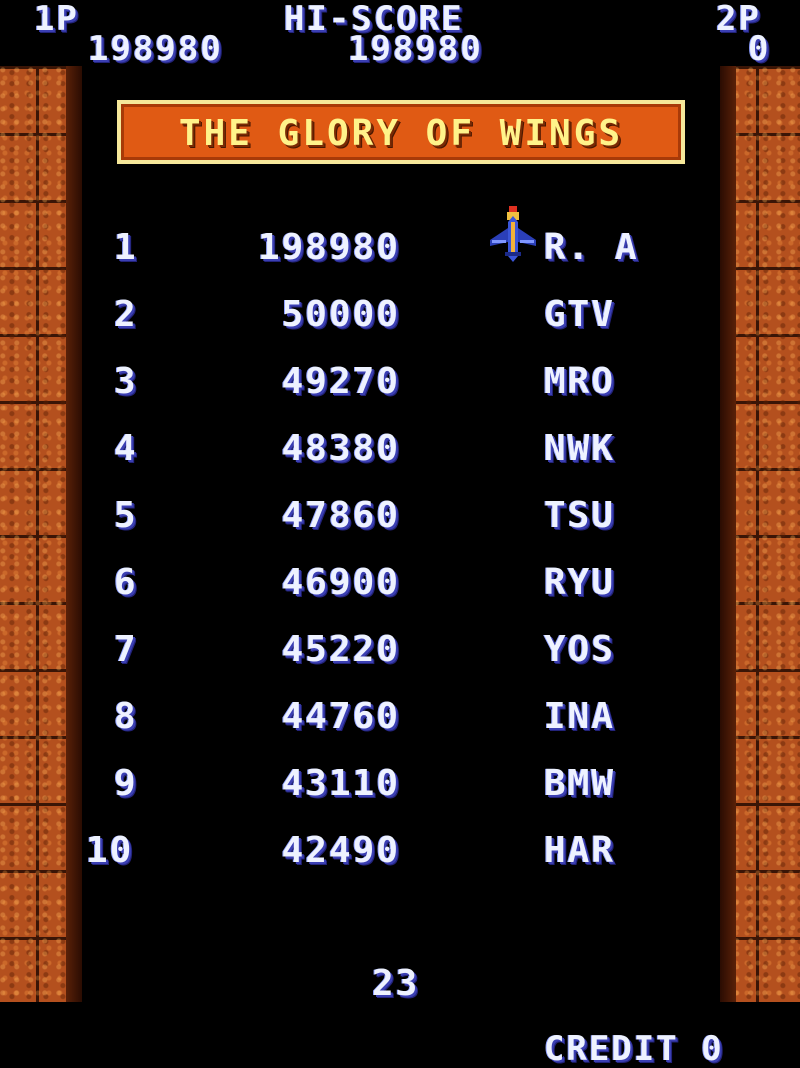 This screenshot has width=800, height=1068. What do you see at coordinates (155, 49) in the screenshot?
I see `p1-score: 198980` at bounding box center [155, 49].